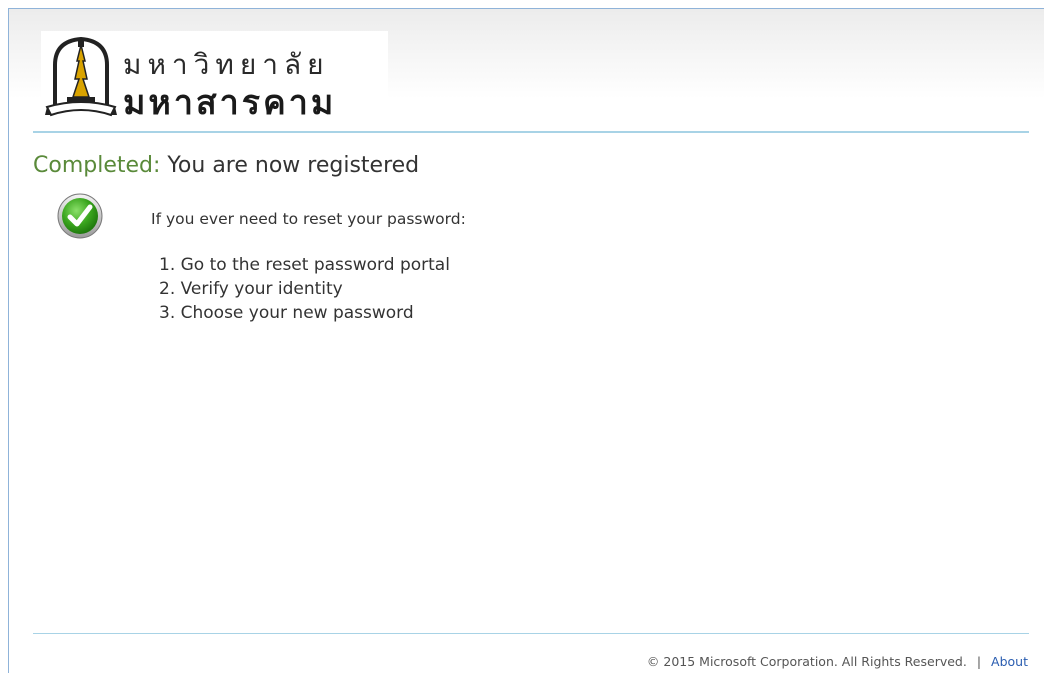 Image resolution: width=1044 pixels, height=673 pixels. Describe the element at coordinates (230, 103) in the screenshot. I see `logo-text-city: มหาสารคาม` at that location.